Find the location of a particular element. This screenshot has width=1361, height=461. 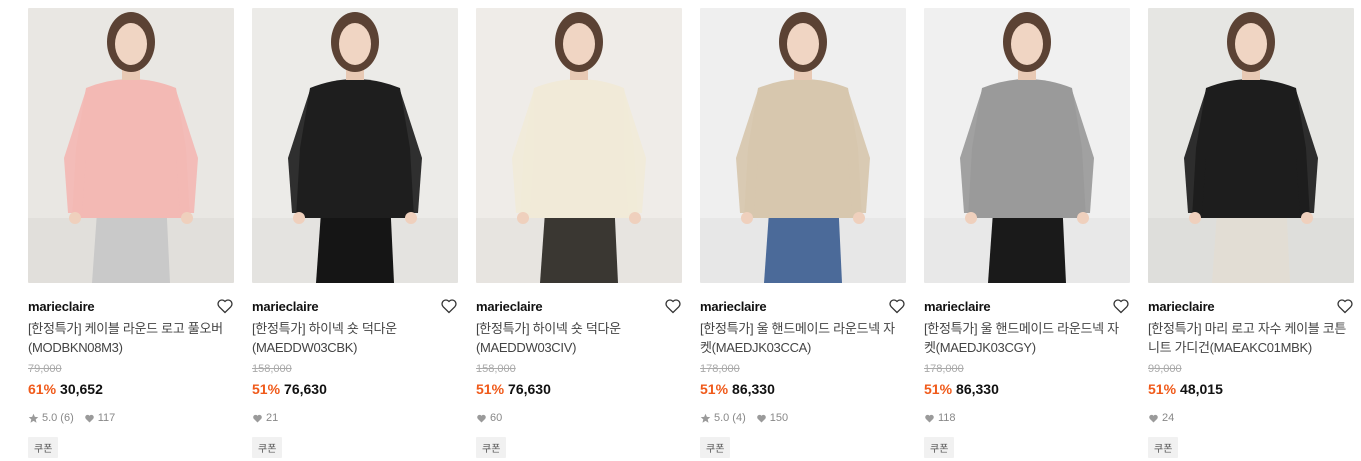

product-meta: 5.0 (6) 117 is located at coordinates (131, 418).